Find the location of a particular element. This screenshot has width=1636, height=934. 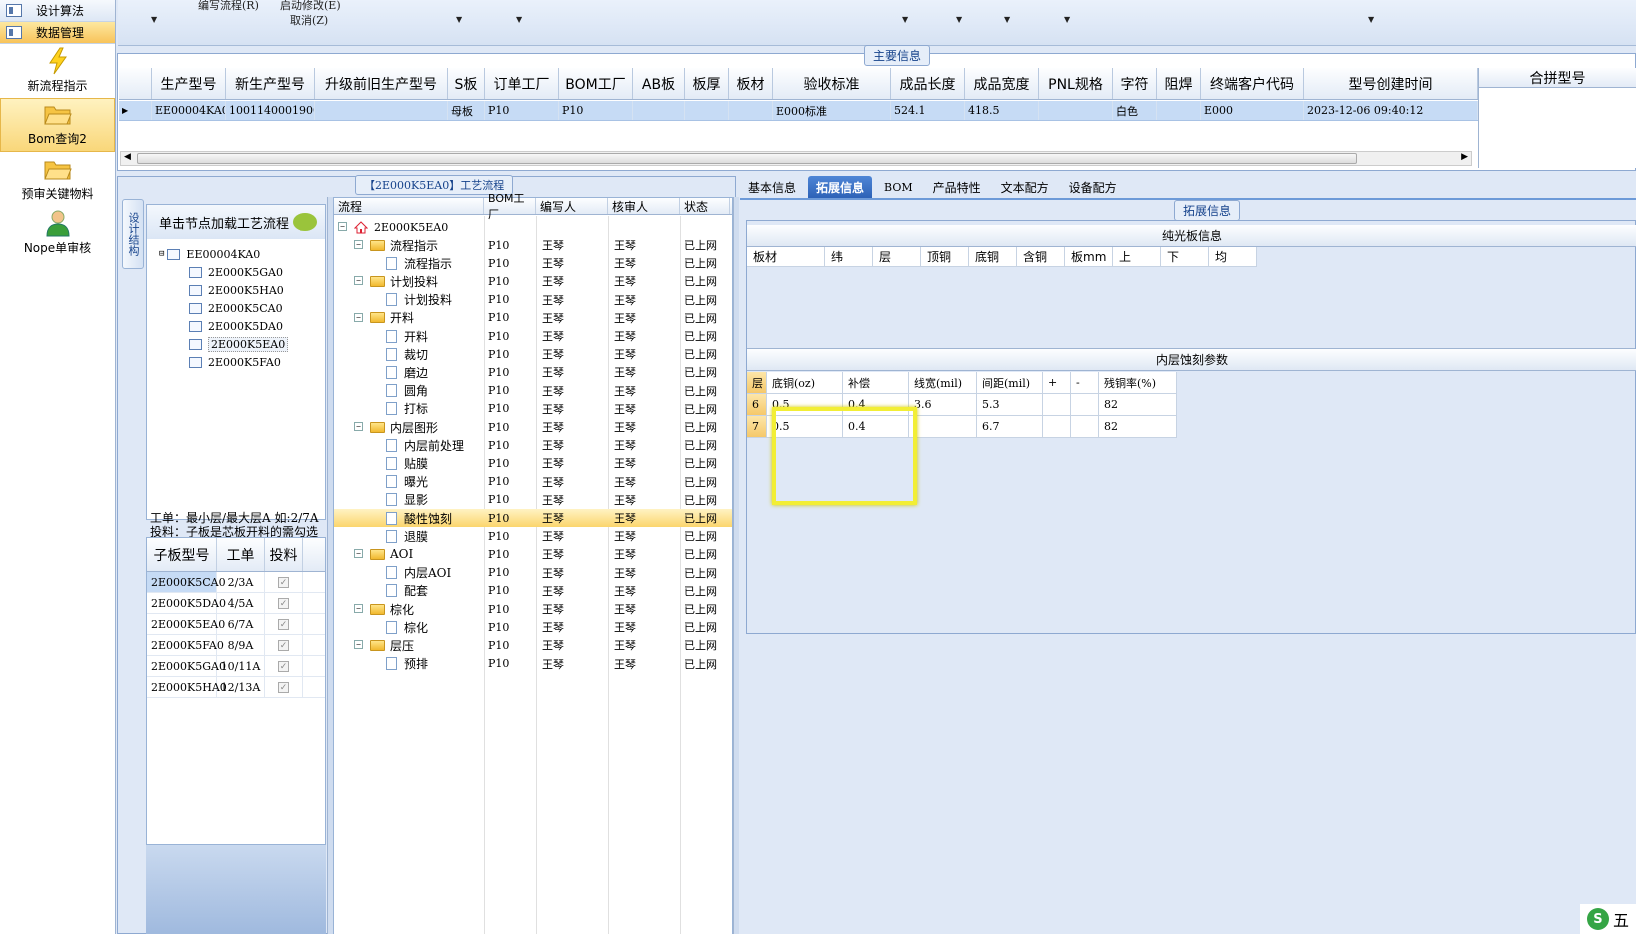

collapse-icon: ⊟ is located at coordinates (161, 254).